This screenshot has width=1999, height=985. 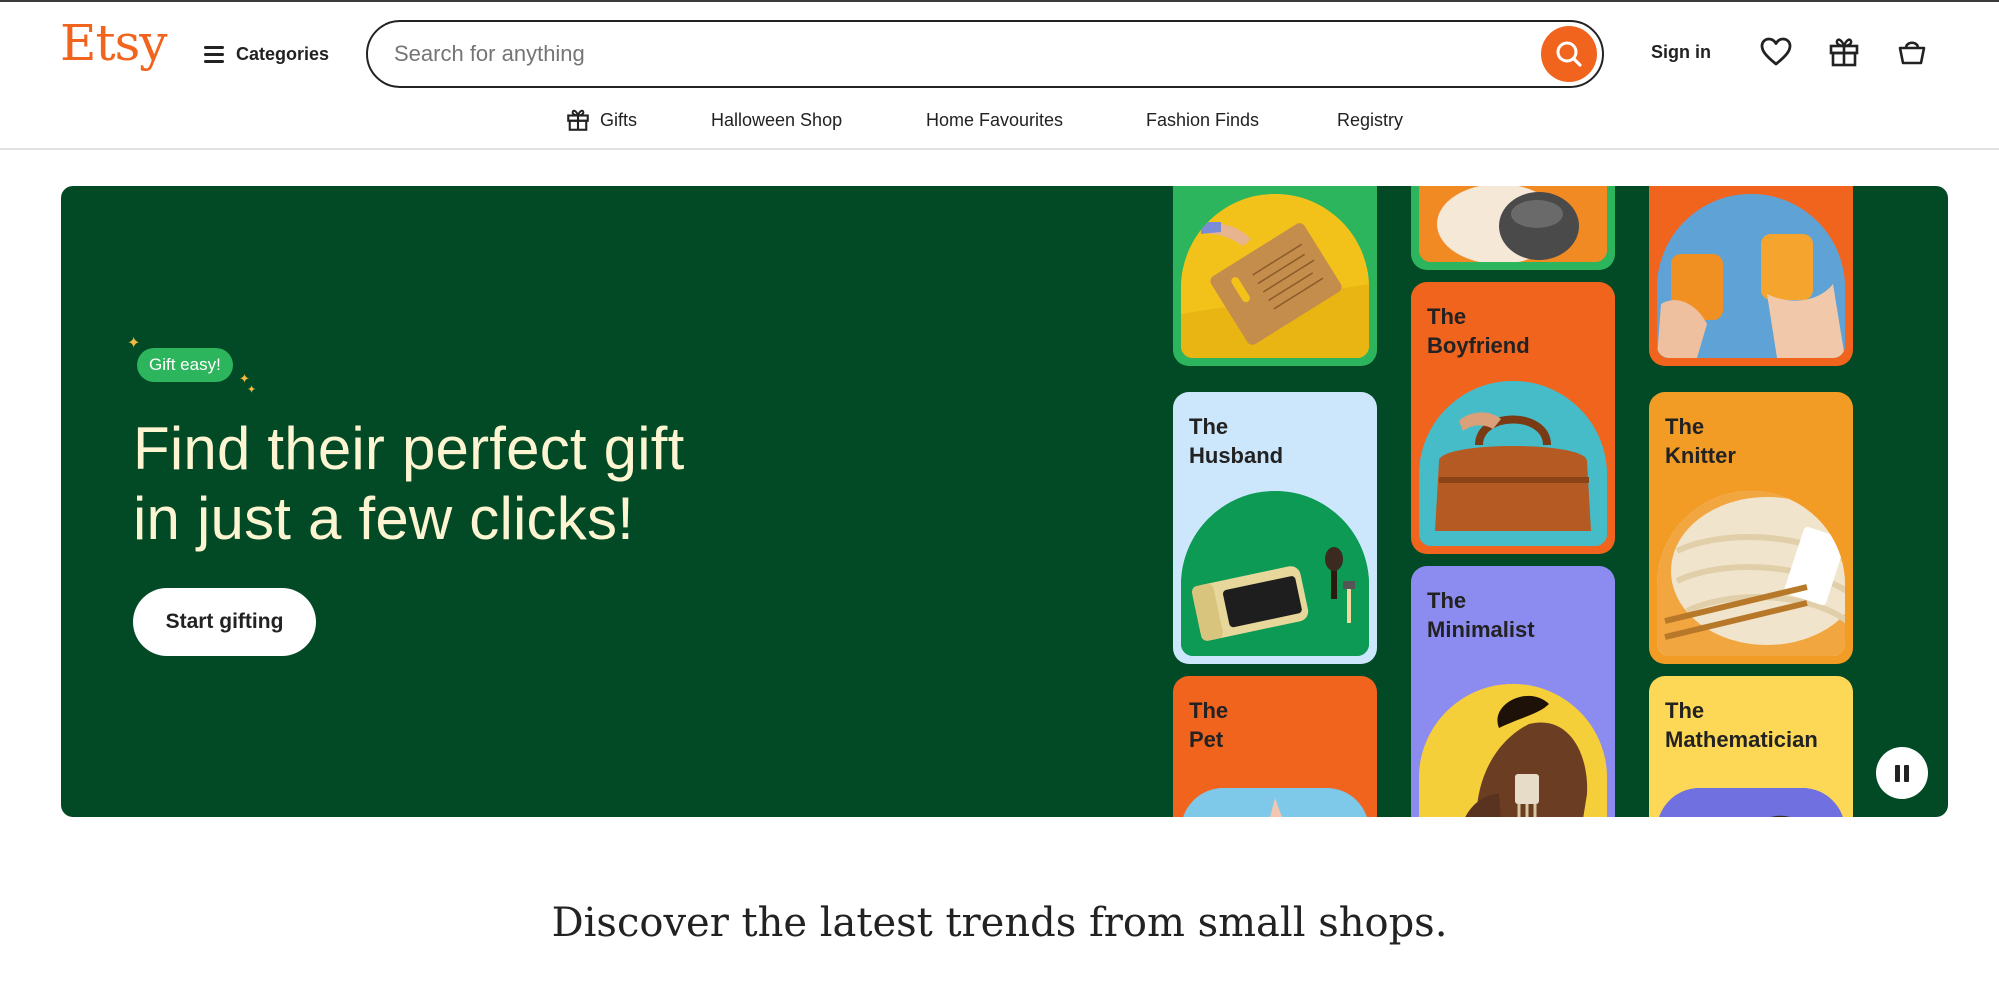 I want to click on pet-illustration, so click(x=1275, y=802).